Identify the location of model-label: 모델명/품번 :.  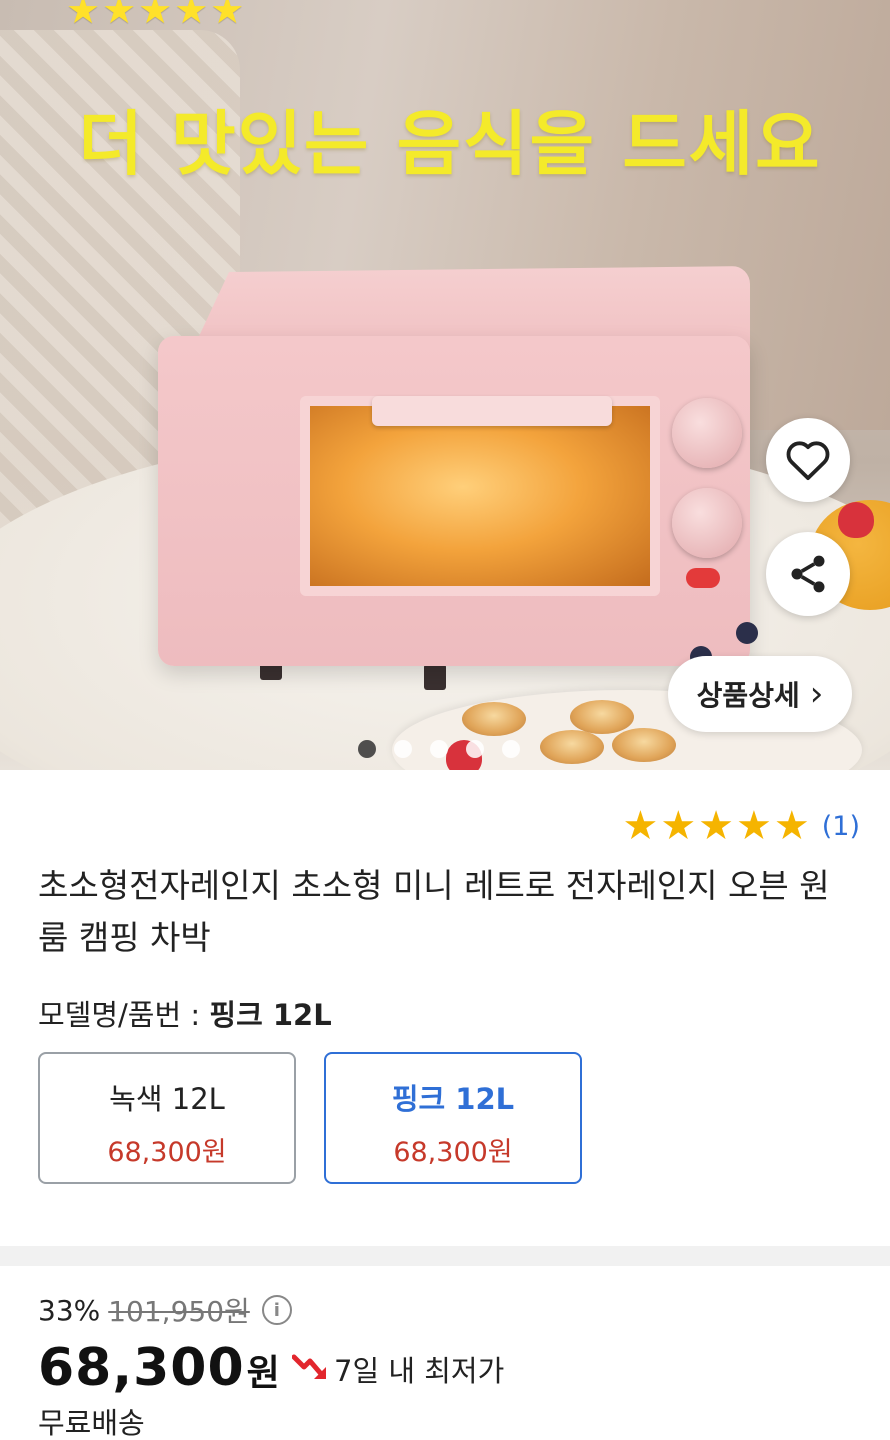
(124, 1015).